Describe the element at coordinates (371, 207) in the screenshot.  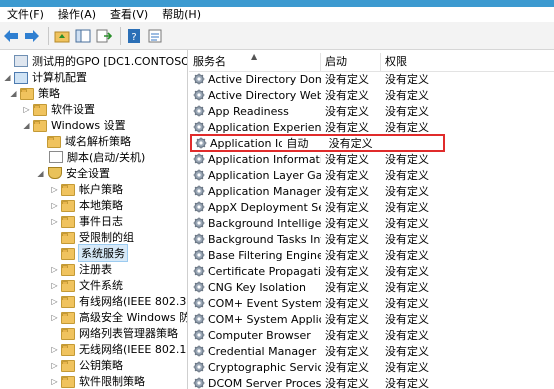
I see `service-row: AppX Deployment Serv... 没有定义 没有定义` at that location.